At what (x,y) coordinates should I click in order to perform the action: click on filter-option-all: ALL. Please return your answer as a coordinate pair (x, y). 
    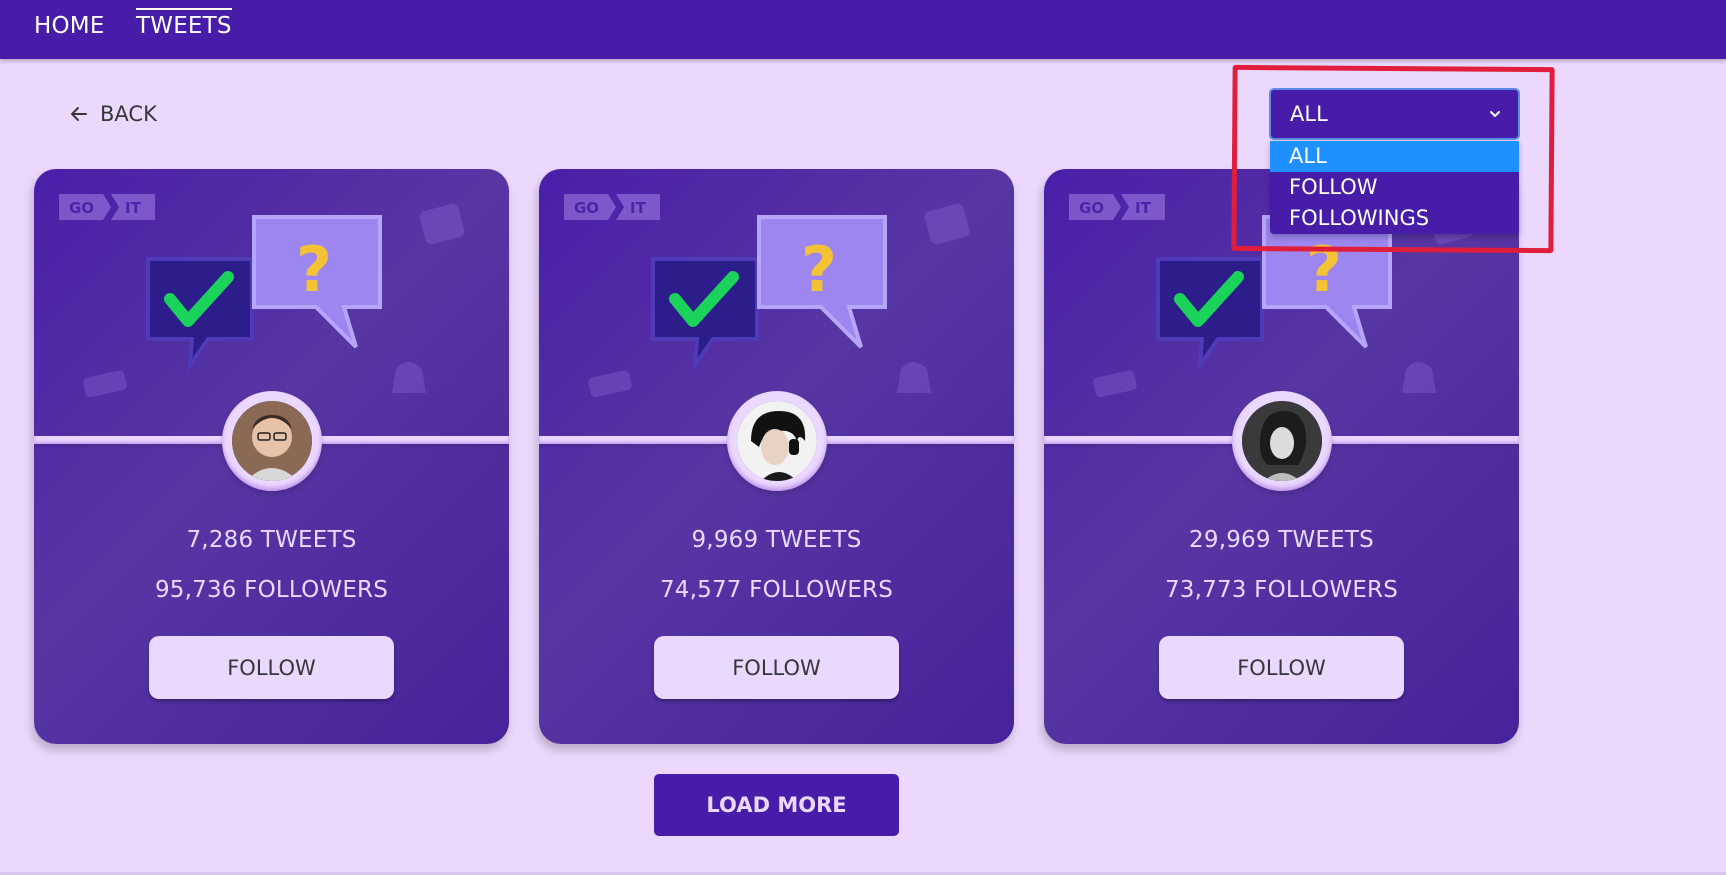
    Looking at the image, I should click on (1394, 156).